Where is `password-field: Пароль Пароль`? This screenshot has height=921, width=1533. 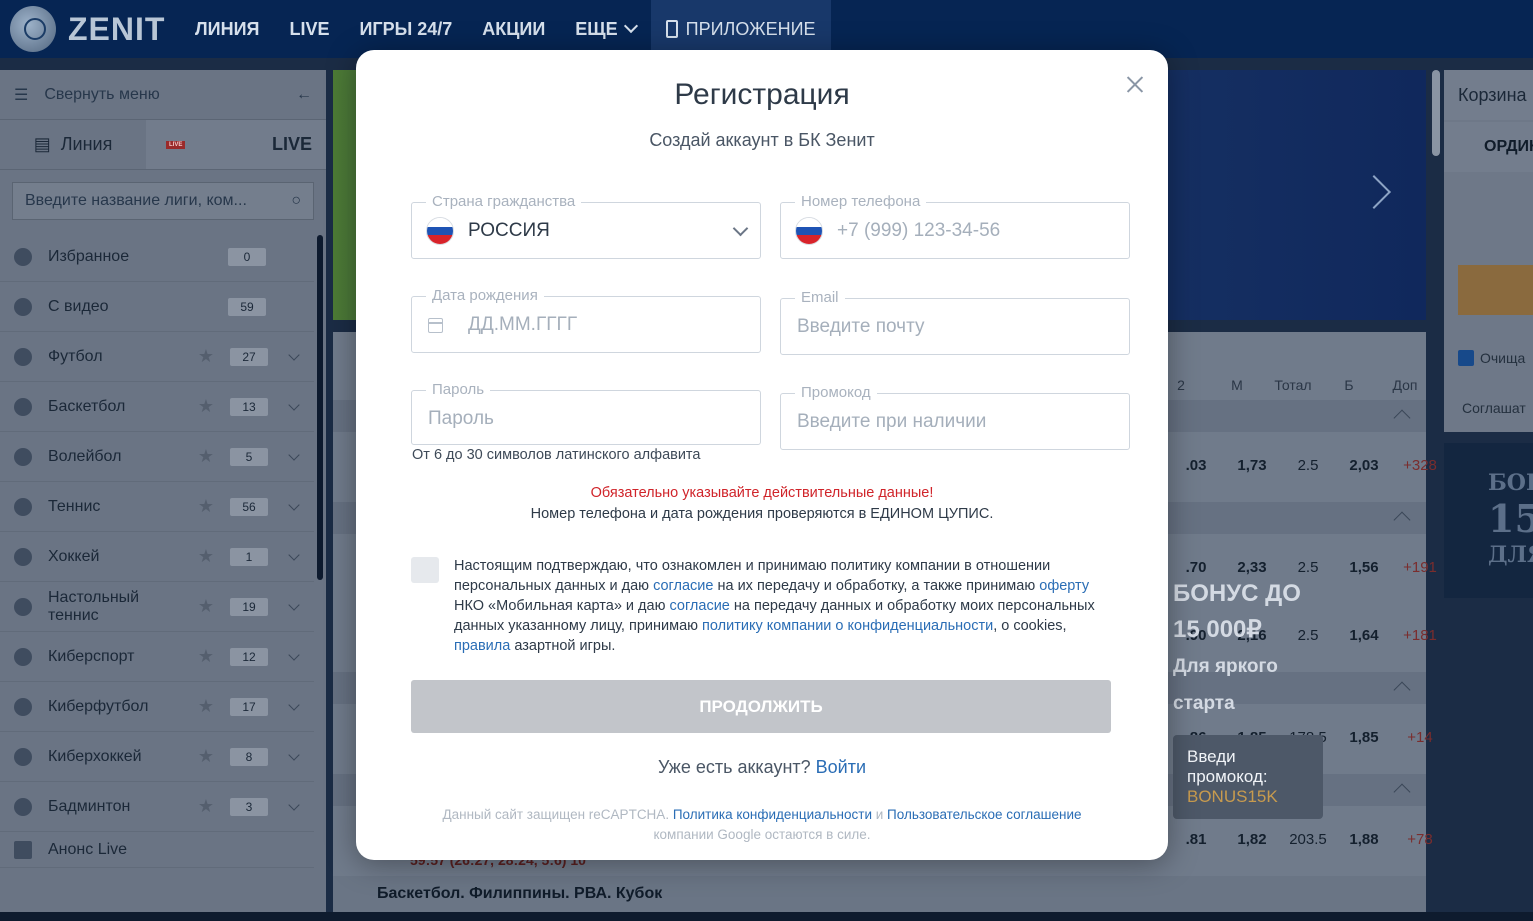
password-field: Пароль Пароль is located at coordinates (586, 413).